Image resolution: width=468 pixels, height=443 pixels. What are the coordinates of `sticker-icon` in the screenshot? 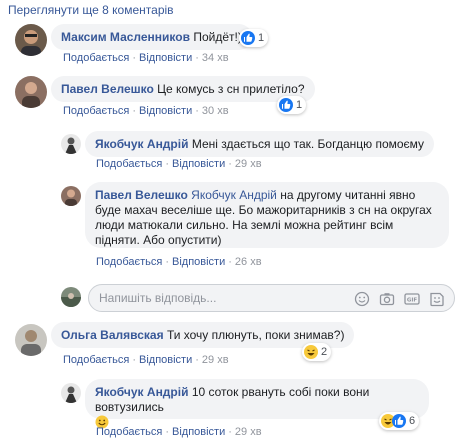 It's located at (437, 299).